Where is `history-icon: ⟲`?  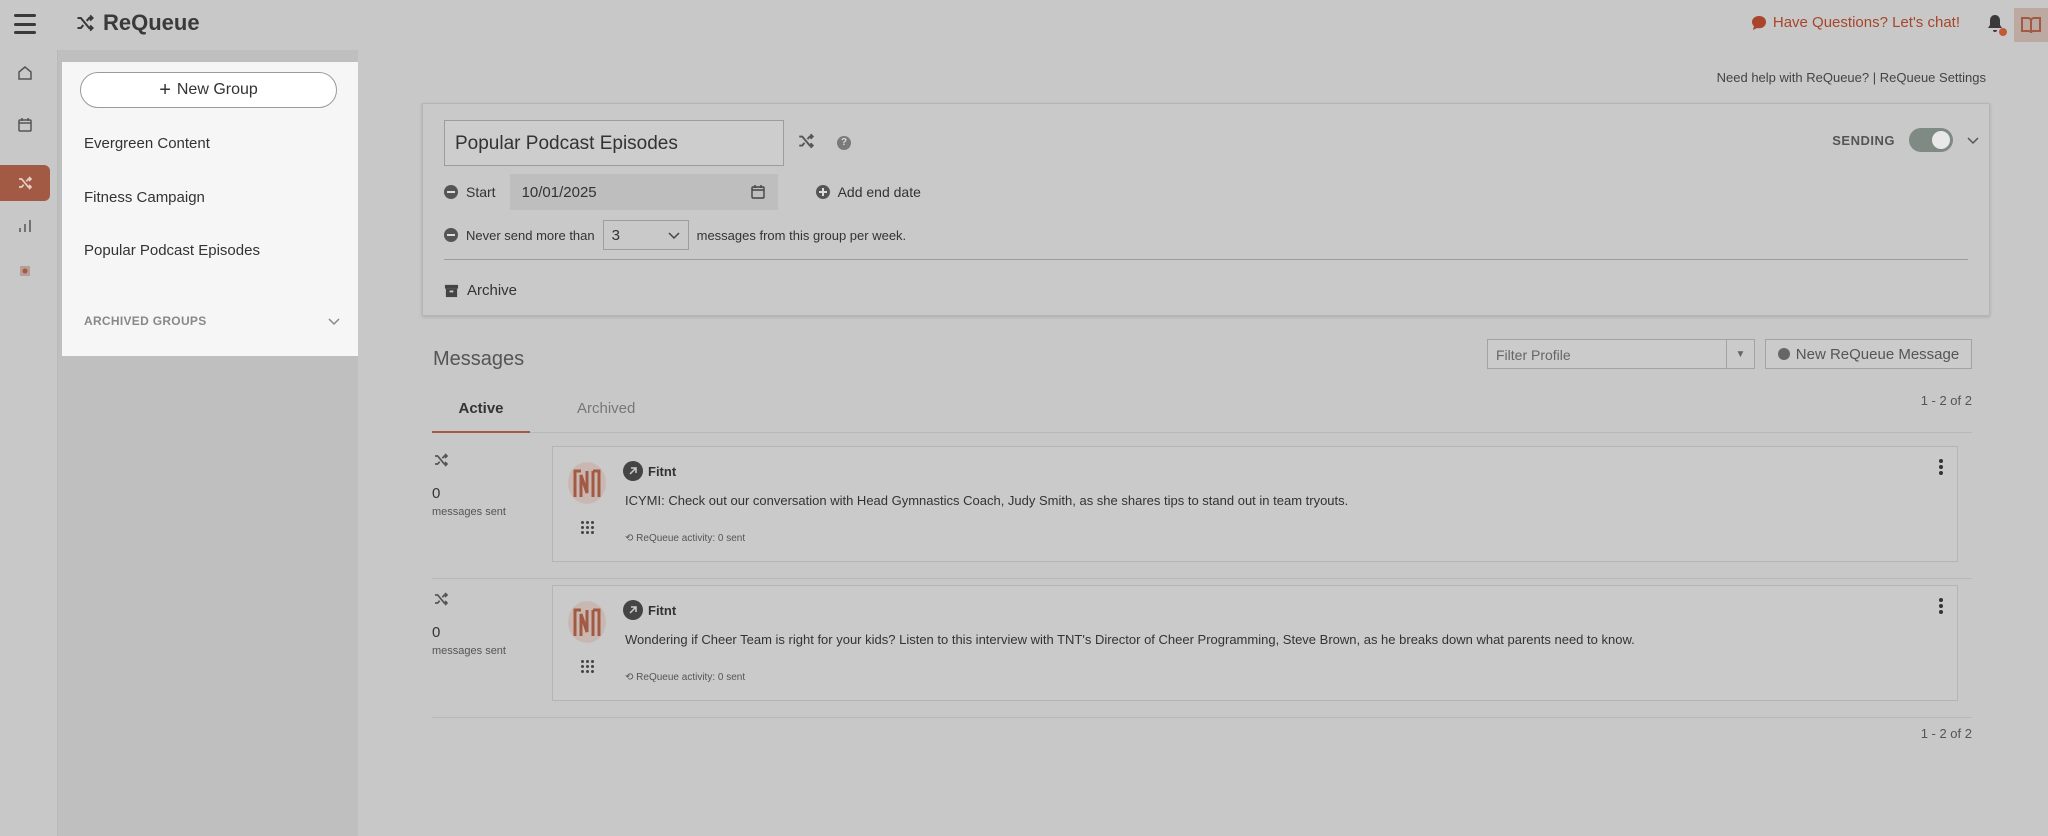 history-icon: ⟲ is located at coordinates (631, 677).